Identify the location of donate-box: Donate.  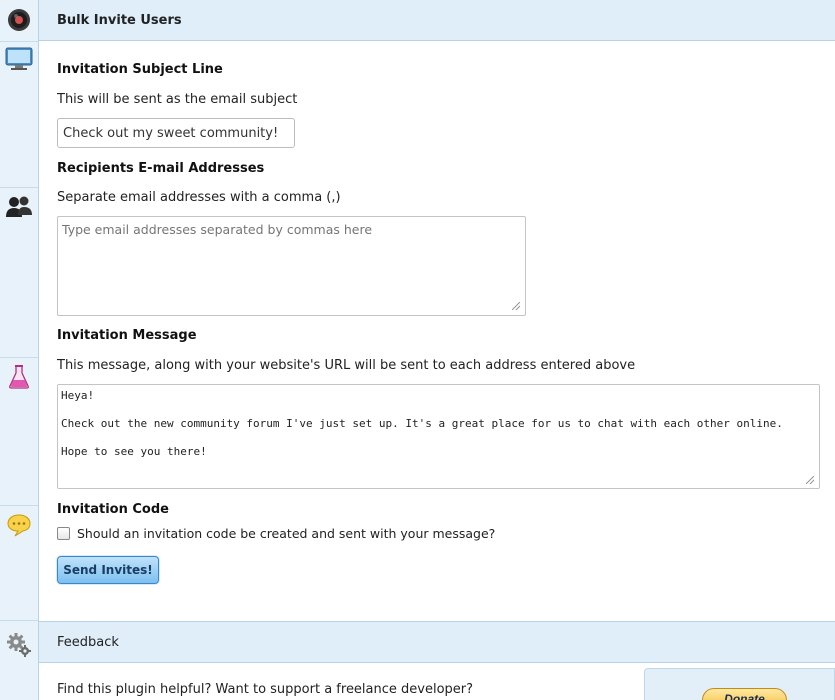
(739, 684).